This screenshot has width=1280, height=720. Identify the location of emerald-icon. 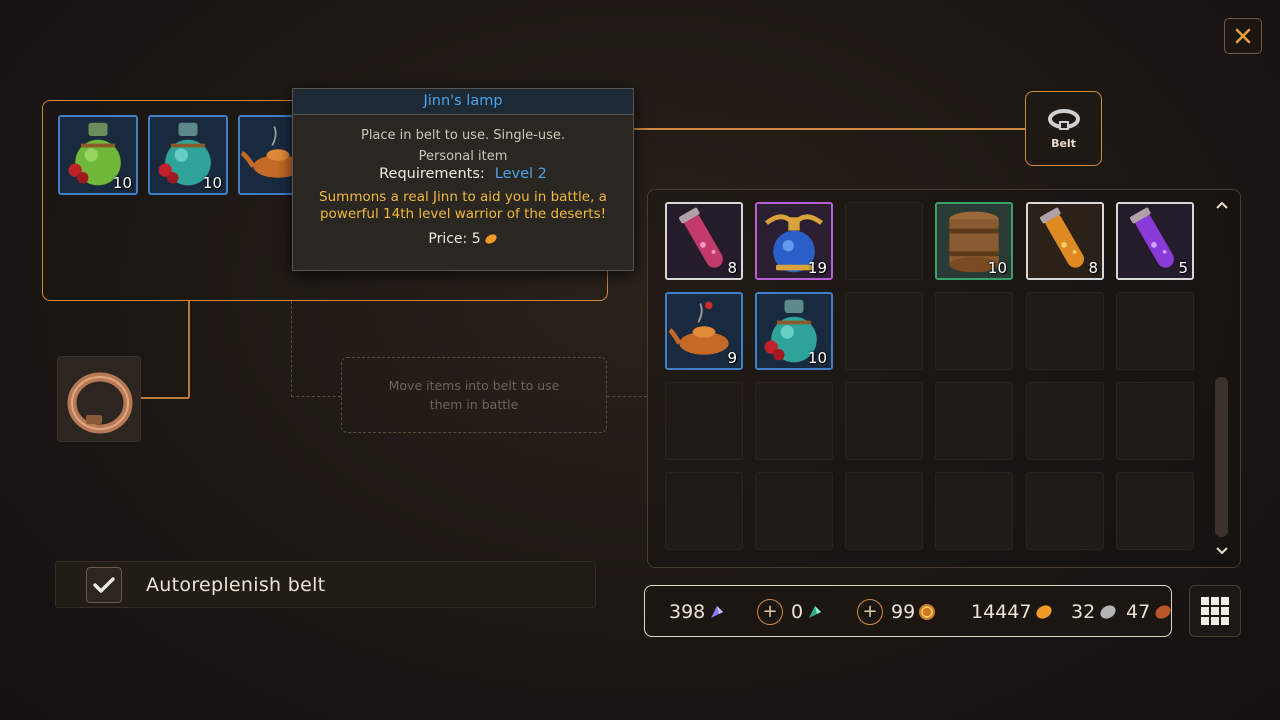
(815, 612).